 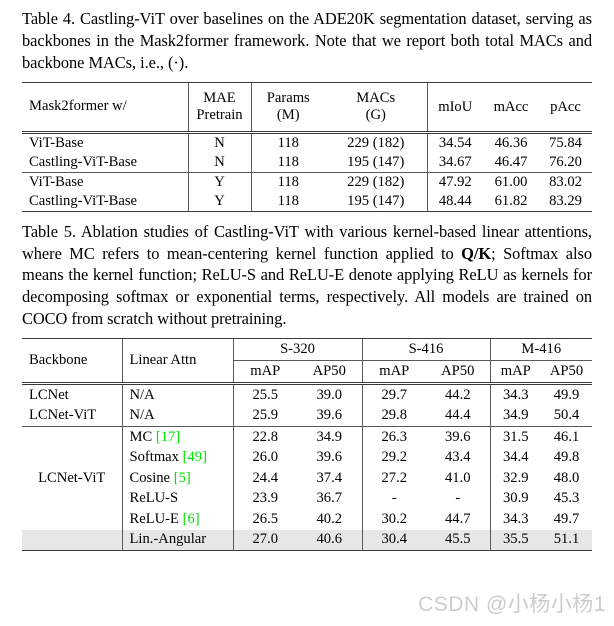 What do you see at coordinates (72, 478) in the screenshot?
I see `table5-cell-backbone-group: LCNet-ViT` at bounding box center [72, 478].